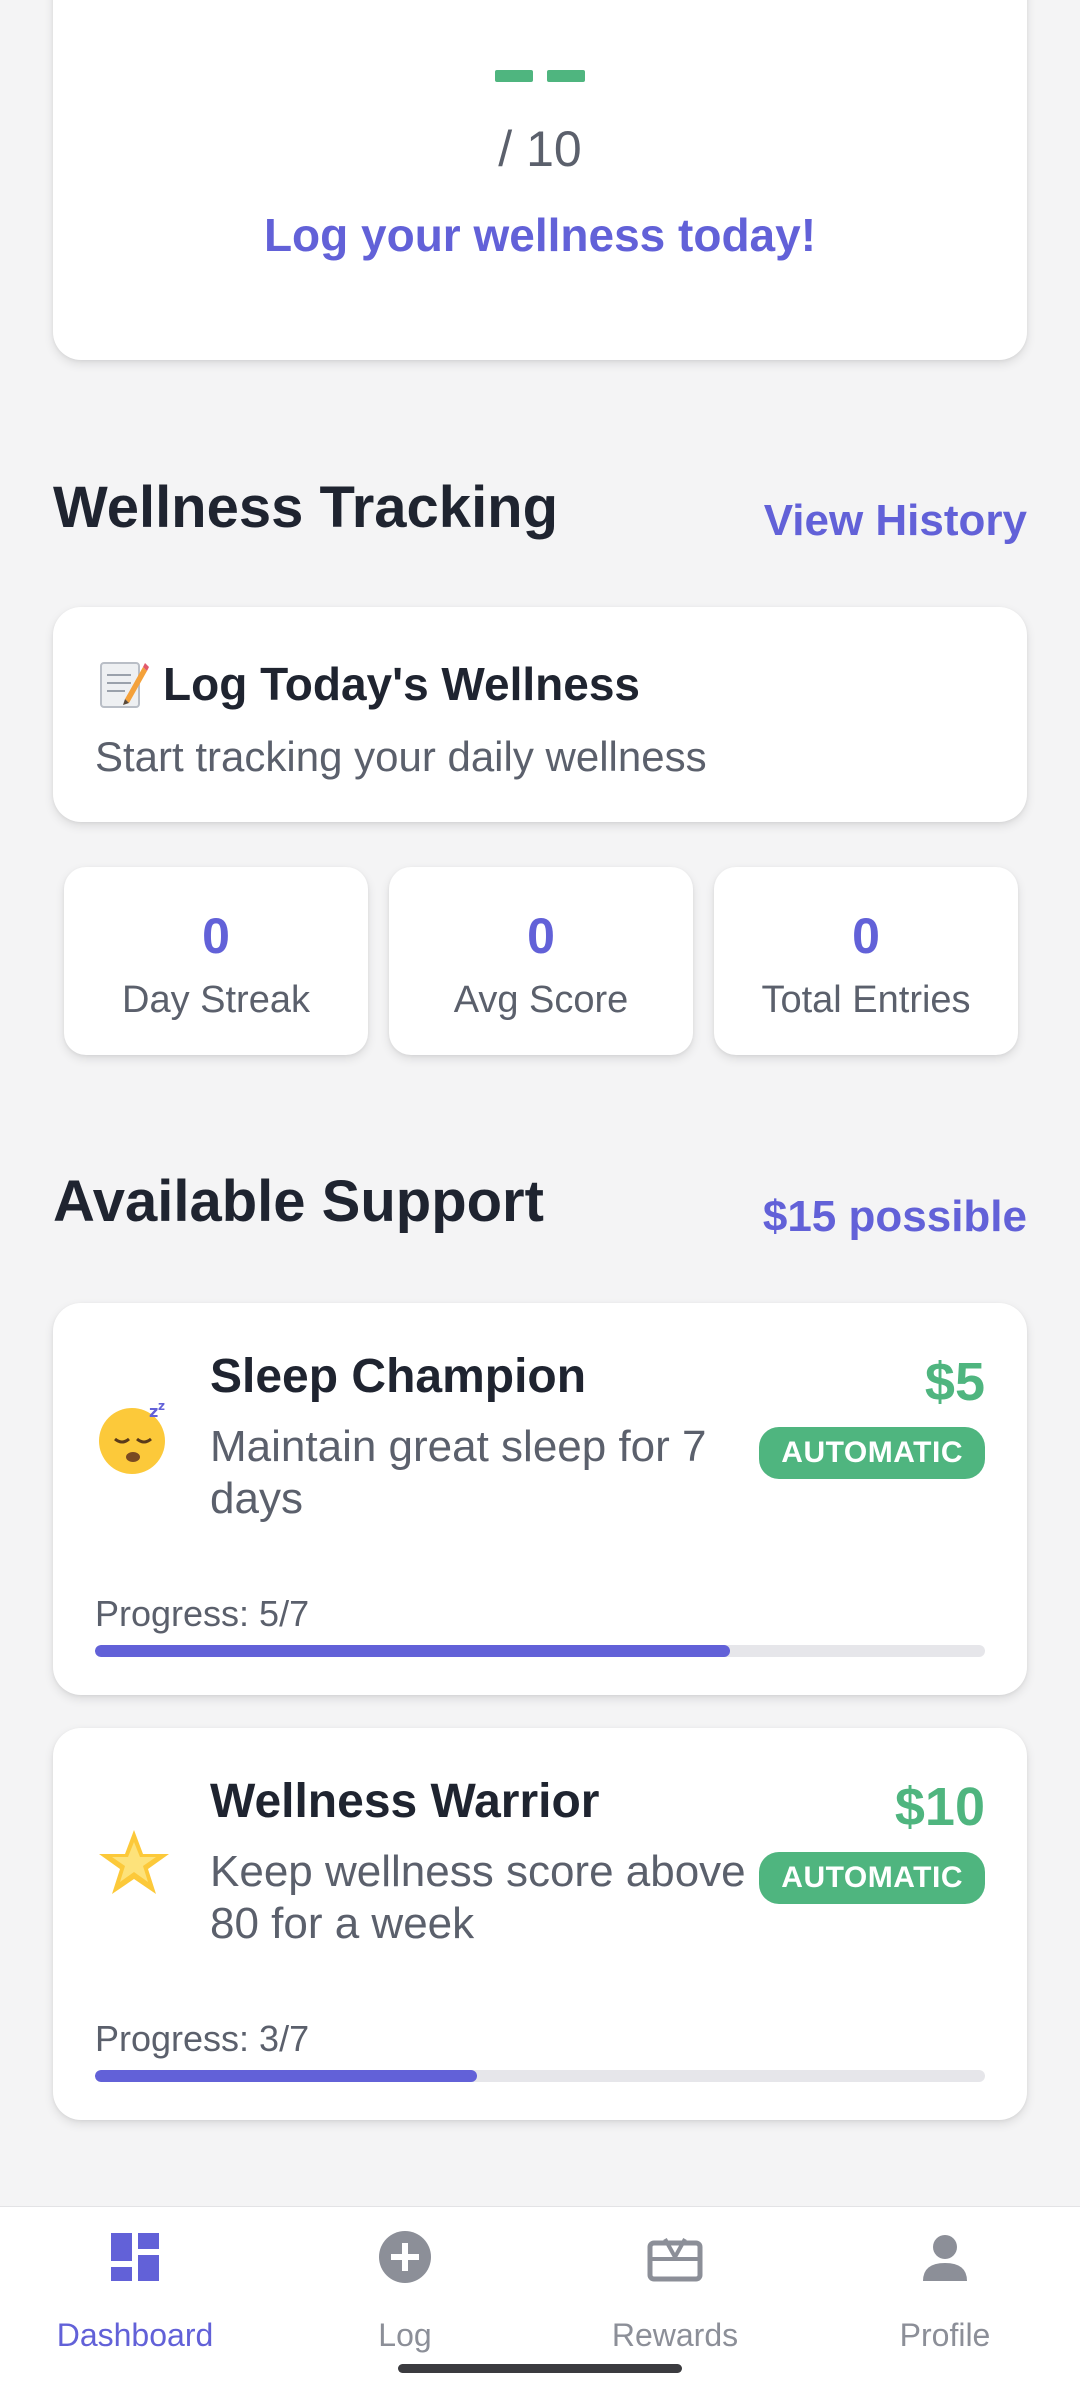  Describe the element at coordinates (945, 2297) in the screenshot. I see `nav-profile: Profile` at that location.